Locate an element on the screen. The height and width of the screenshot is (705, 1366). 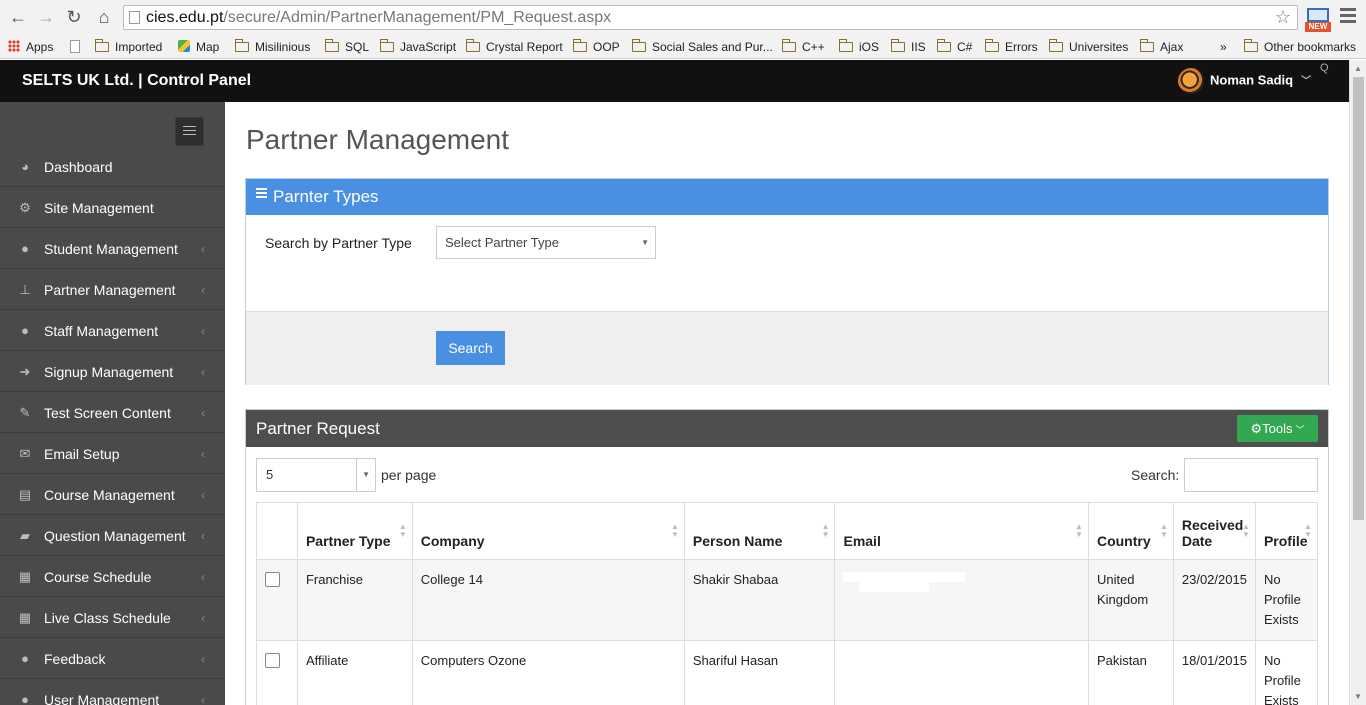
envelope-icon: ✉ is located at coordinates (25, 453).